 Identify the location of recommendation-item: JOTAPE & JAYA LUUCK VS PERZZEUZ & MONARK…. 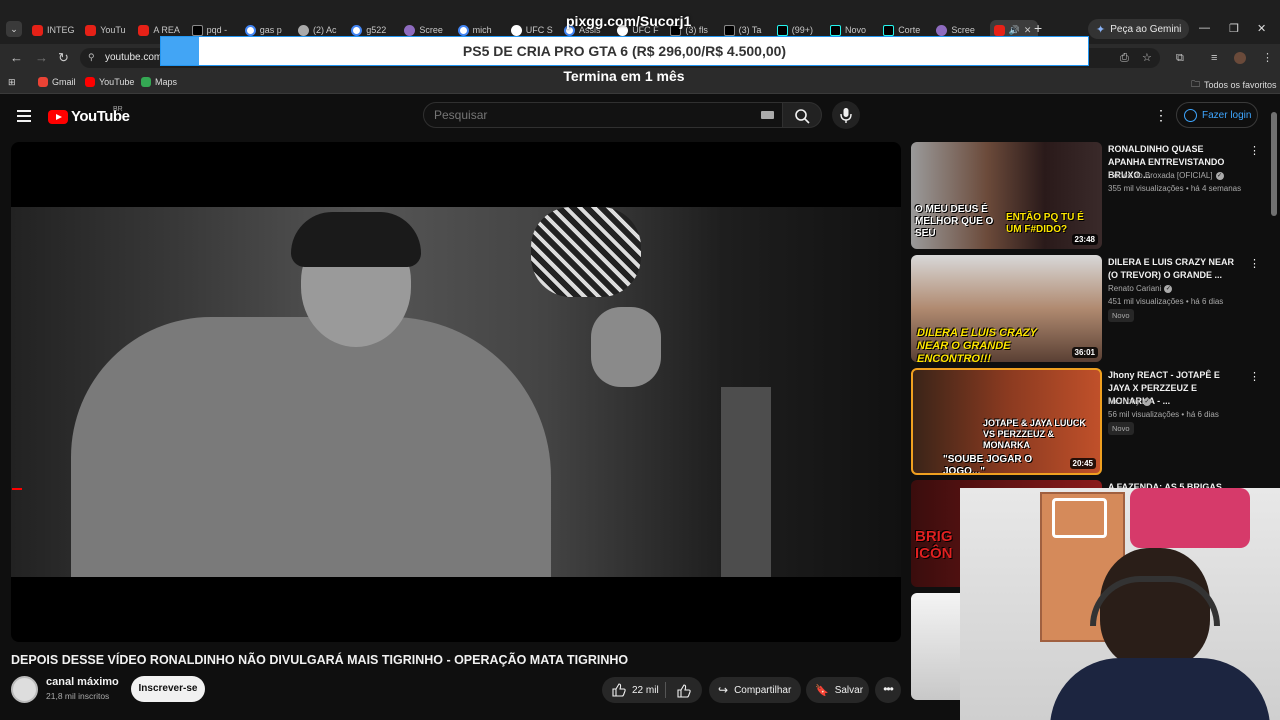
(1085, 422).